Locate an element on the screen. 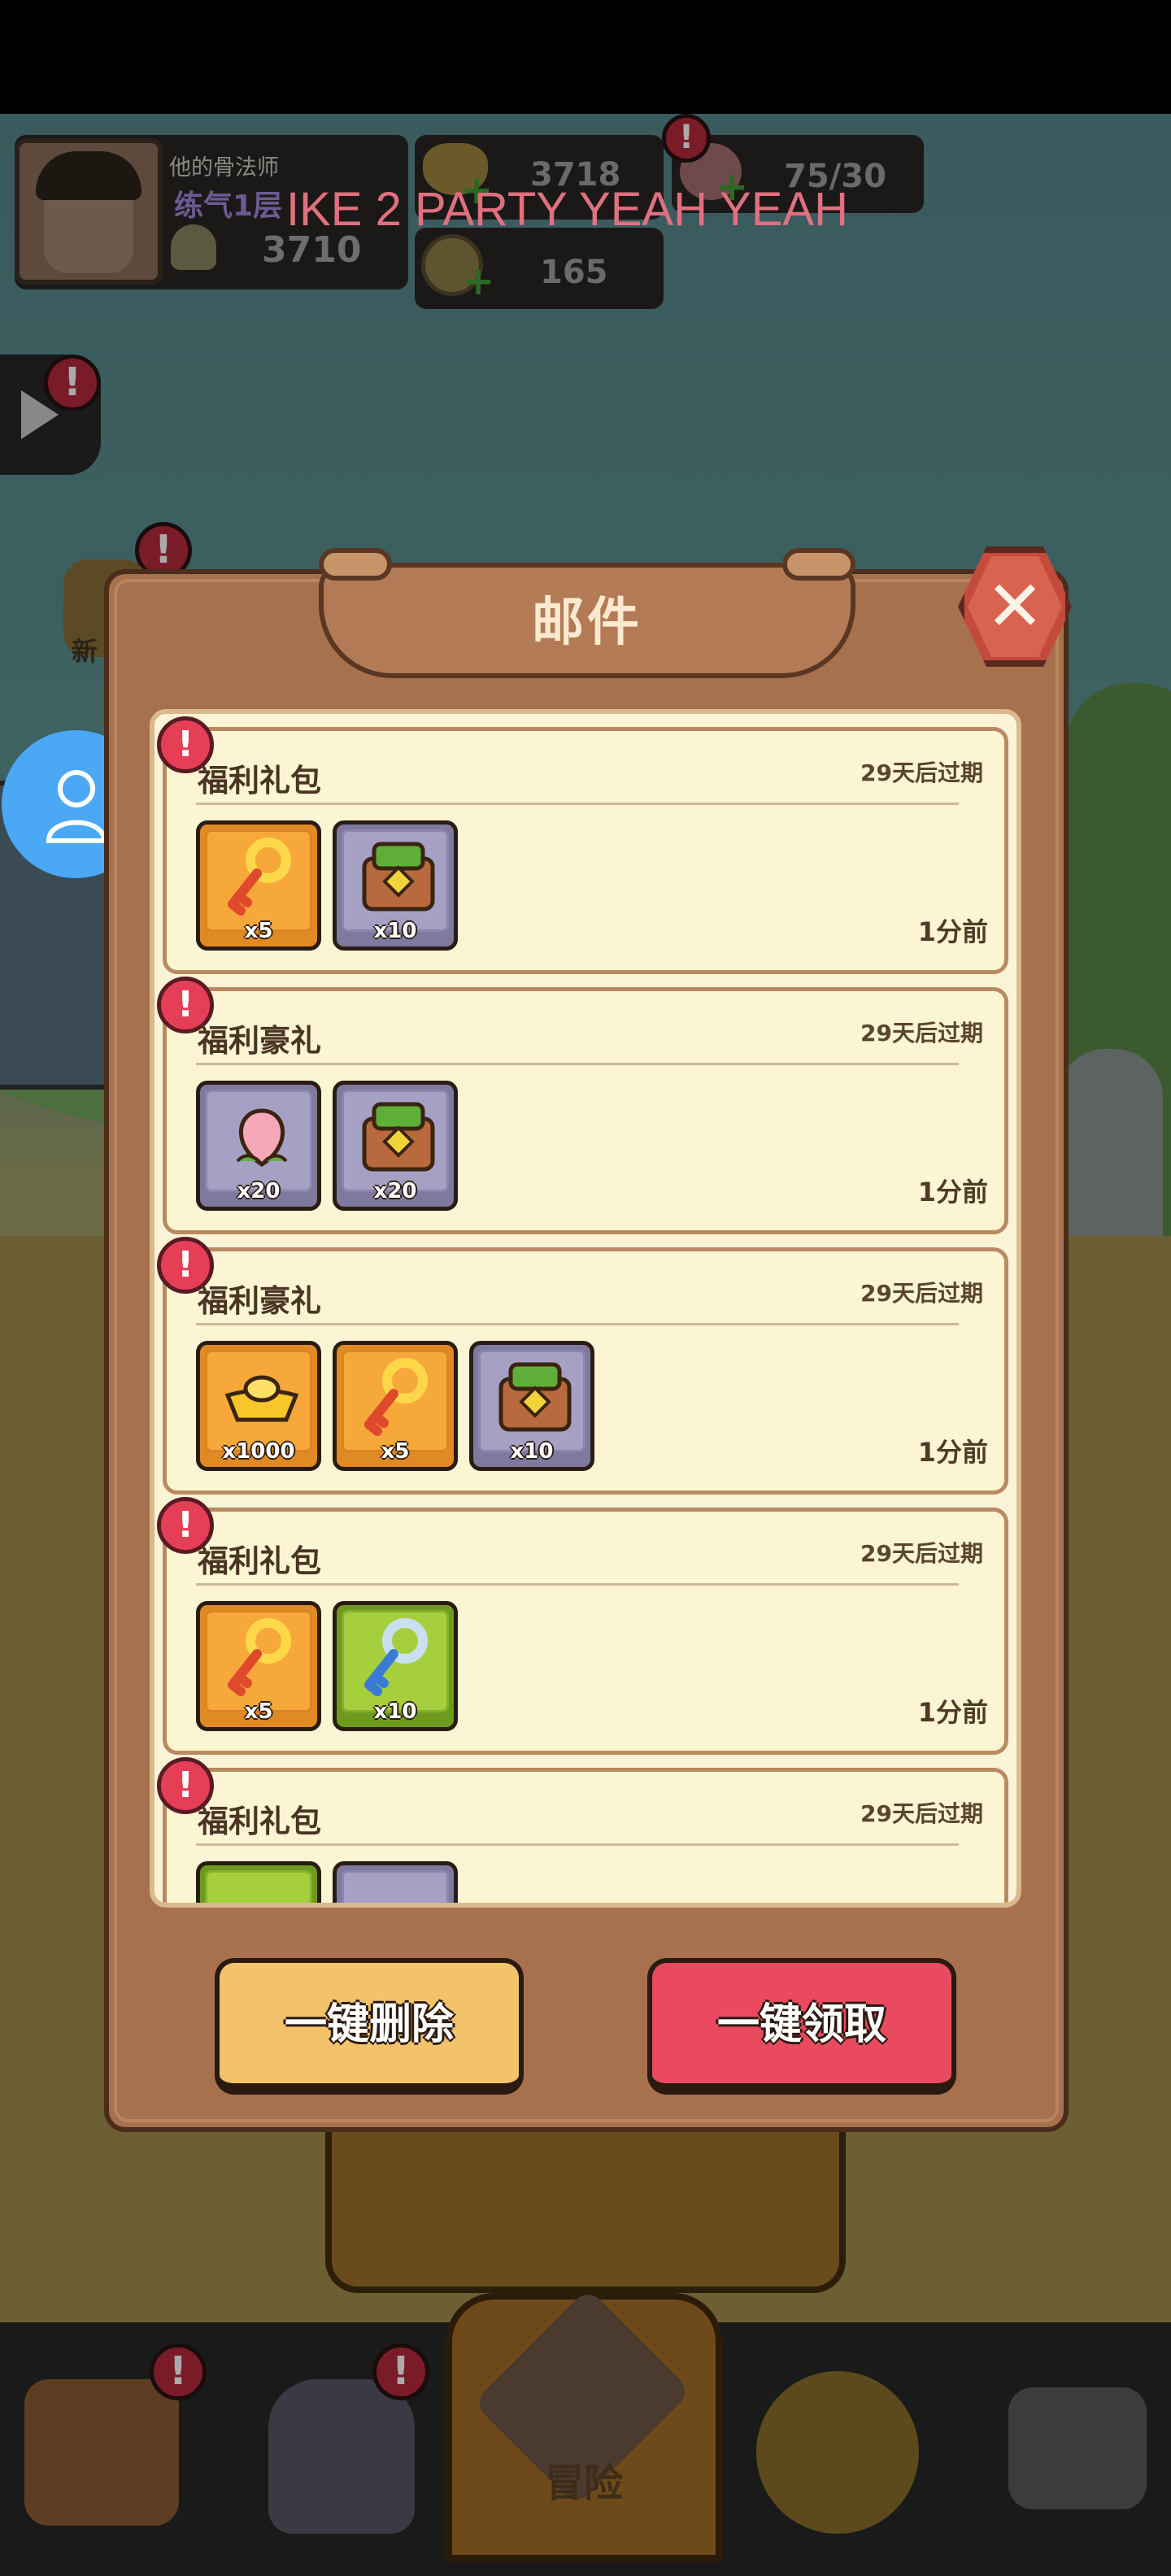  claim-all-label: 一键领取 is located at coordinates (801, 2024).